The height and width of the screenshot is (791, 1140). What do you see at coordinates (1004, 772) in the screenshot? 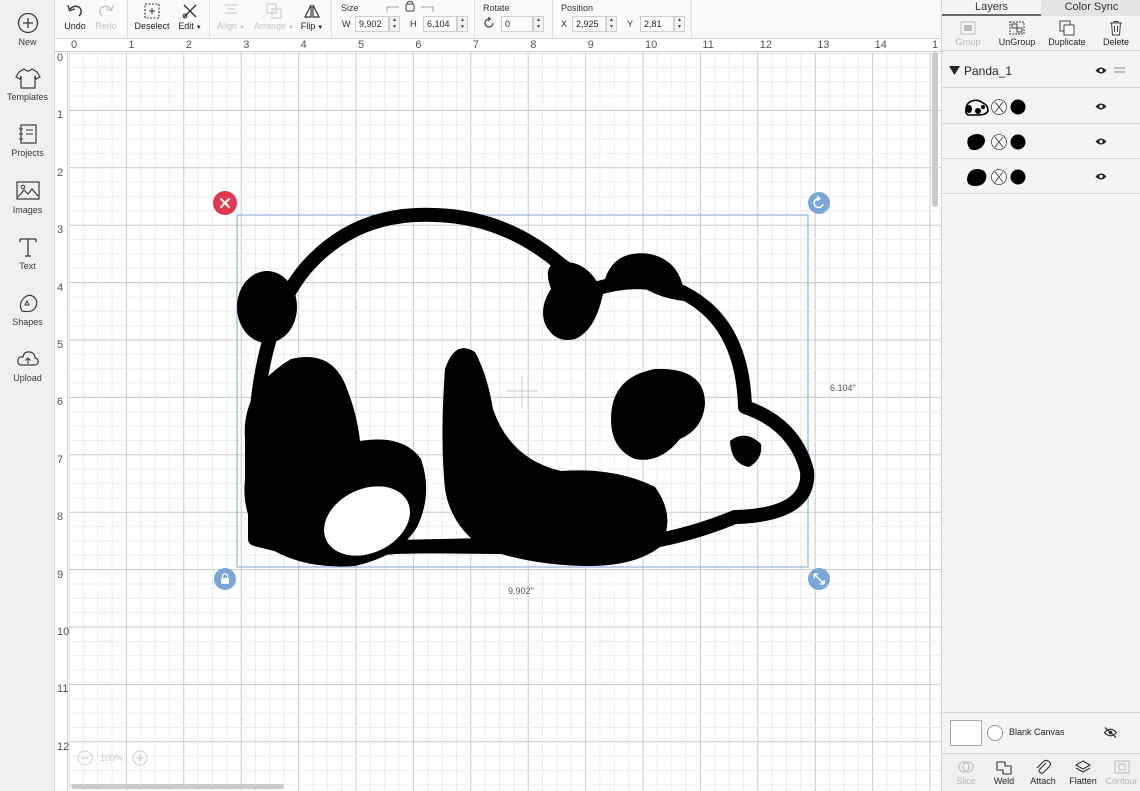
I see `weld-button: Weld` at bounding box center [1004, 772].